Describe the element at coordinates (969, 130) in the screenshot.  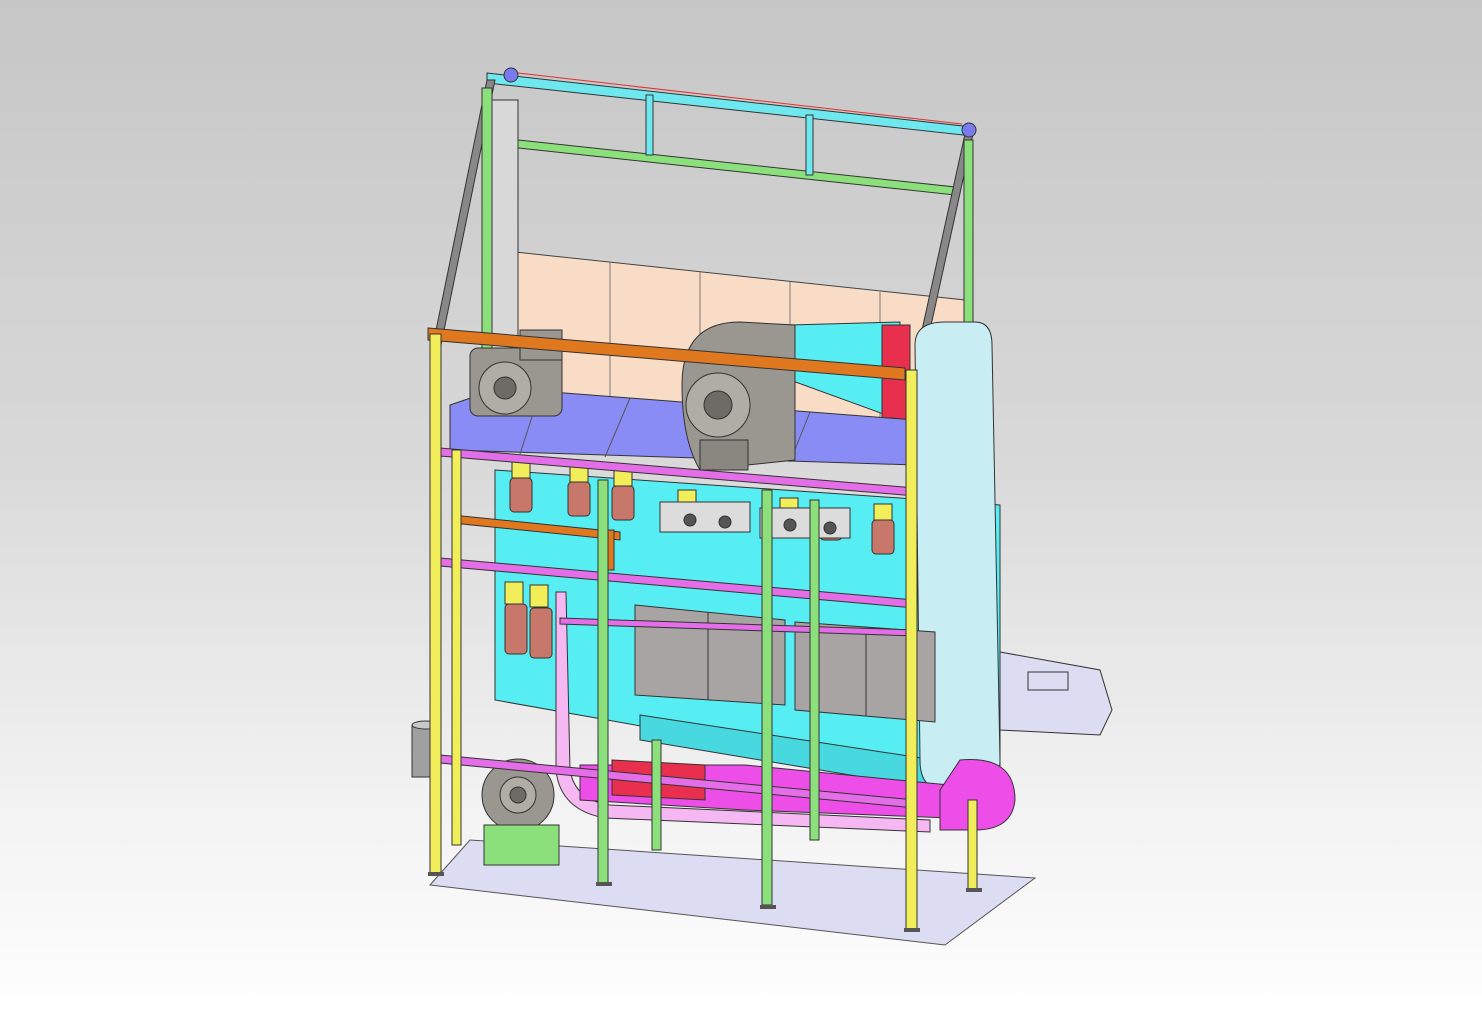
I see `pulley-right` at that location.